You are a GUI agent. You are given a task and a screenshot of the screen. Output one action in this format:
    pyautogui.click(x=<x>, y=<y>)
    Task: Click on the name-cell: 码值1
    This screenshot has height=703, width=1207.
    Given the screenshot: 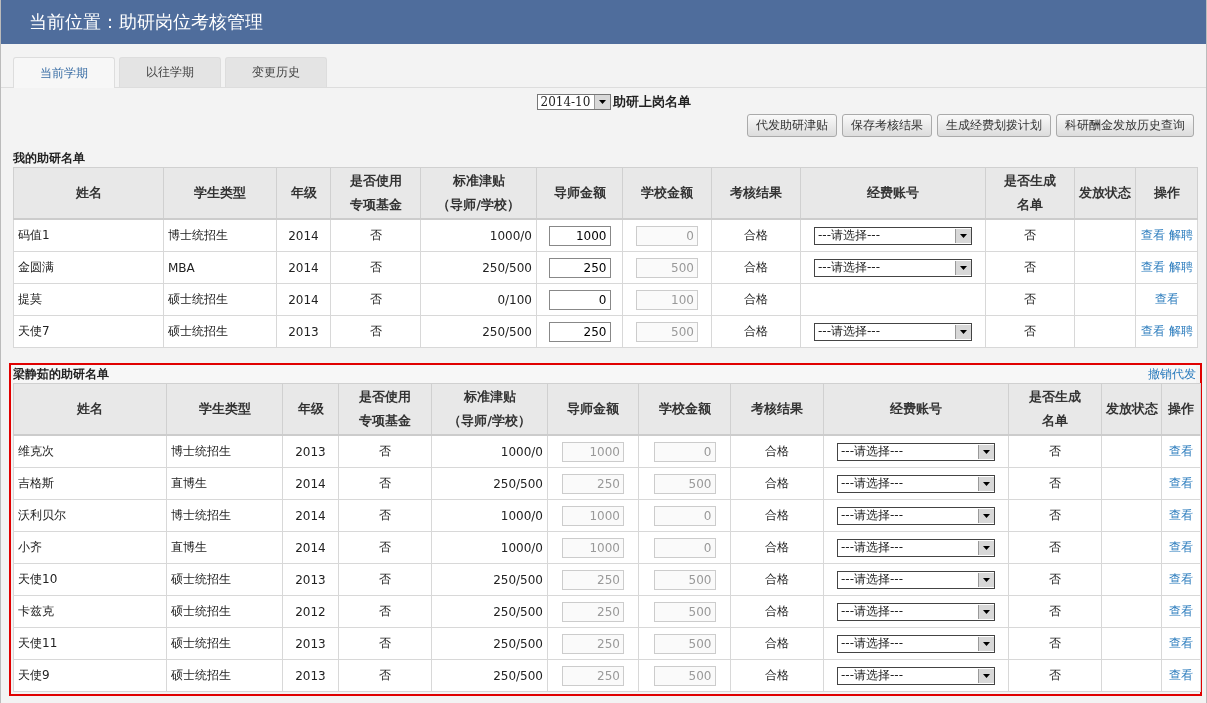 What is the action you would take?
    pyautogui.click(x=88, y=235)
    